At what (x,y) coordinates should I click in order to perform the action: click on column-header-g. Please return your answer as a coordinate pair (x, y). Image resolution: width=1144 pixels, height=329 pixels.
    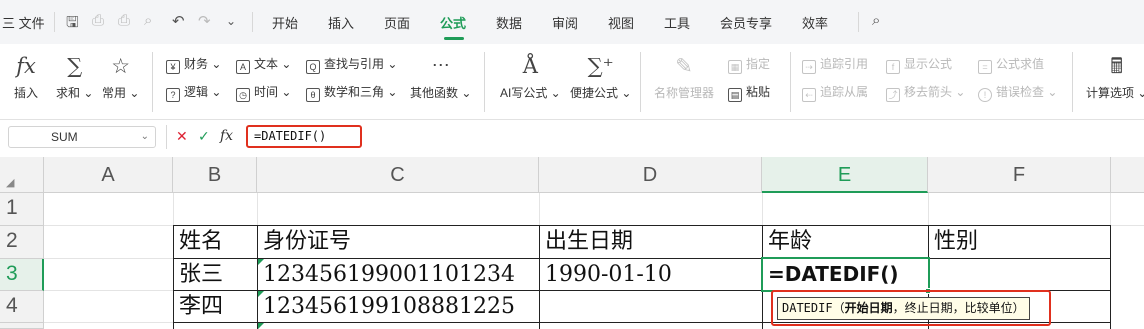
    Looking at the image, I should click on (1127, 175).